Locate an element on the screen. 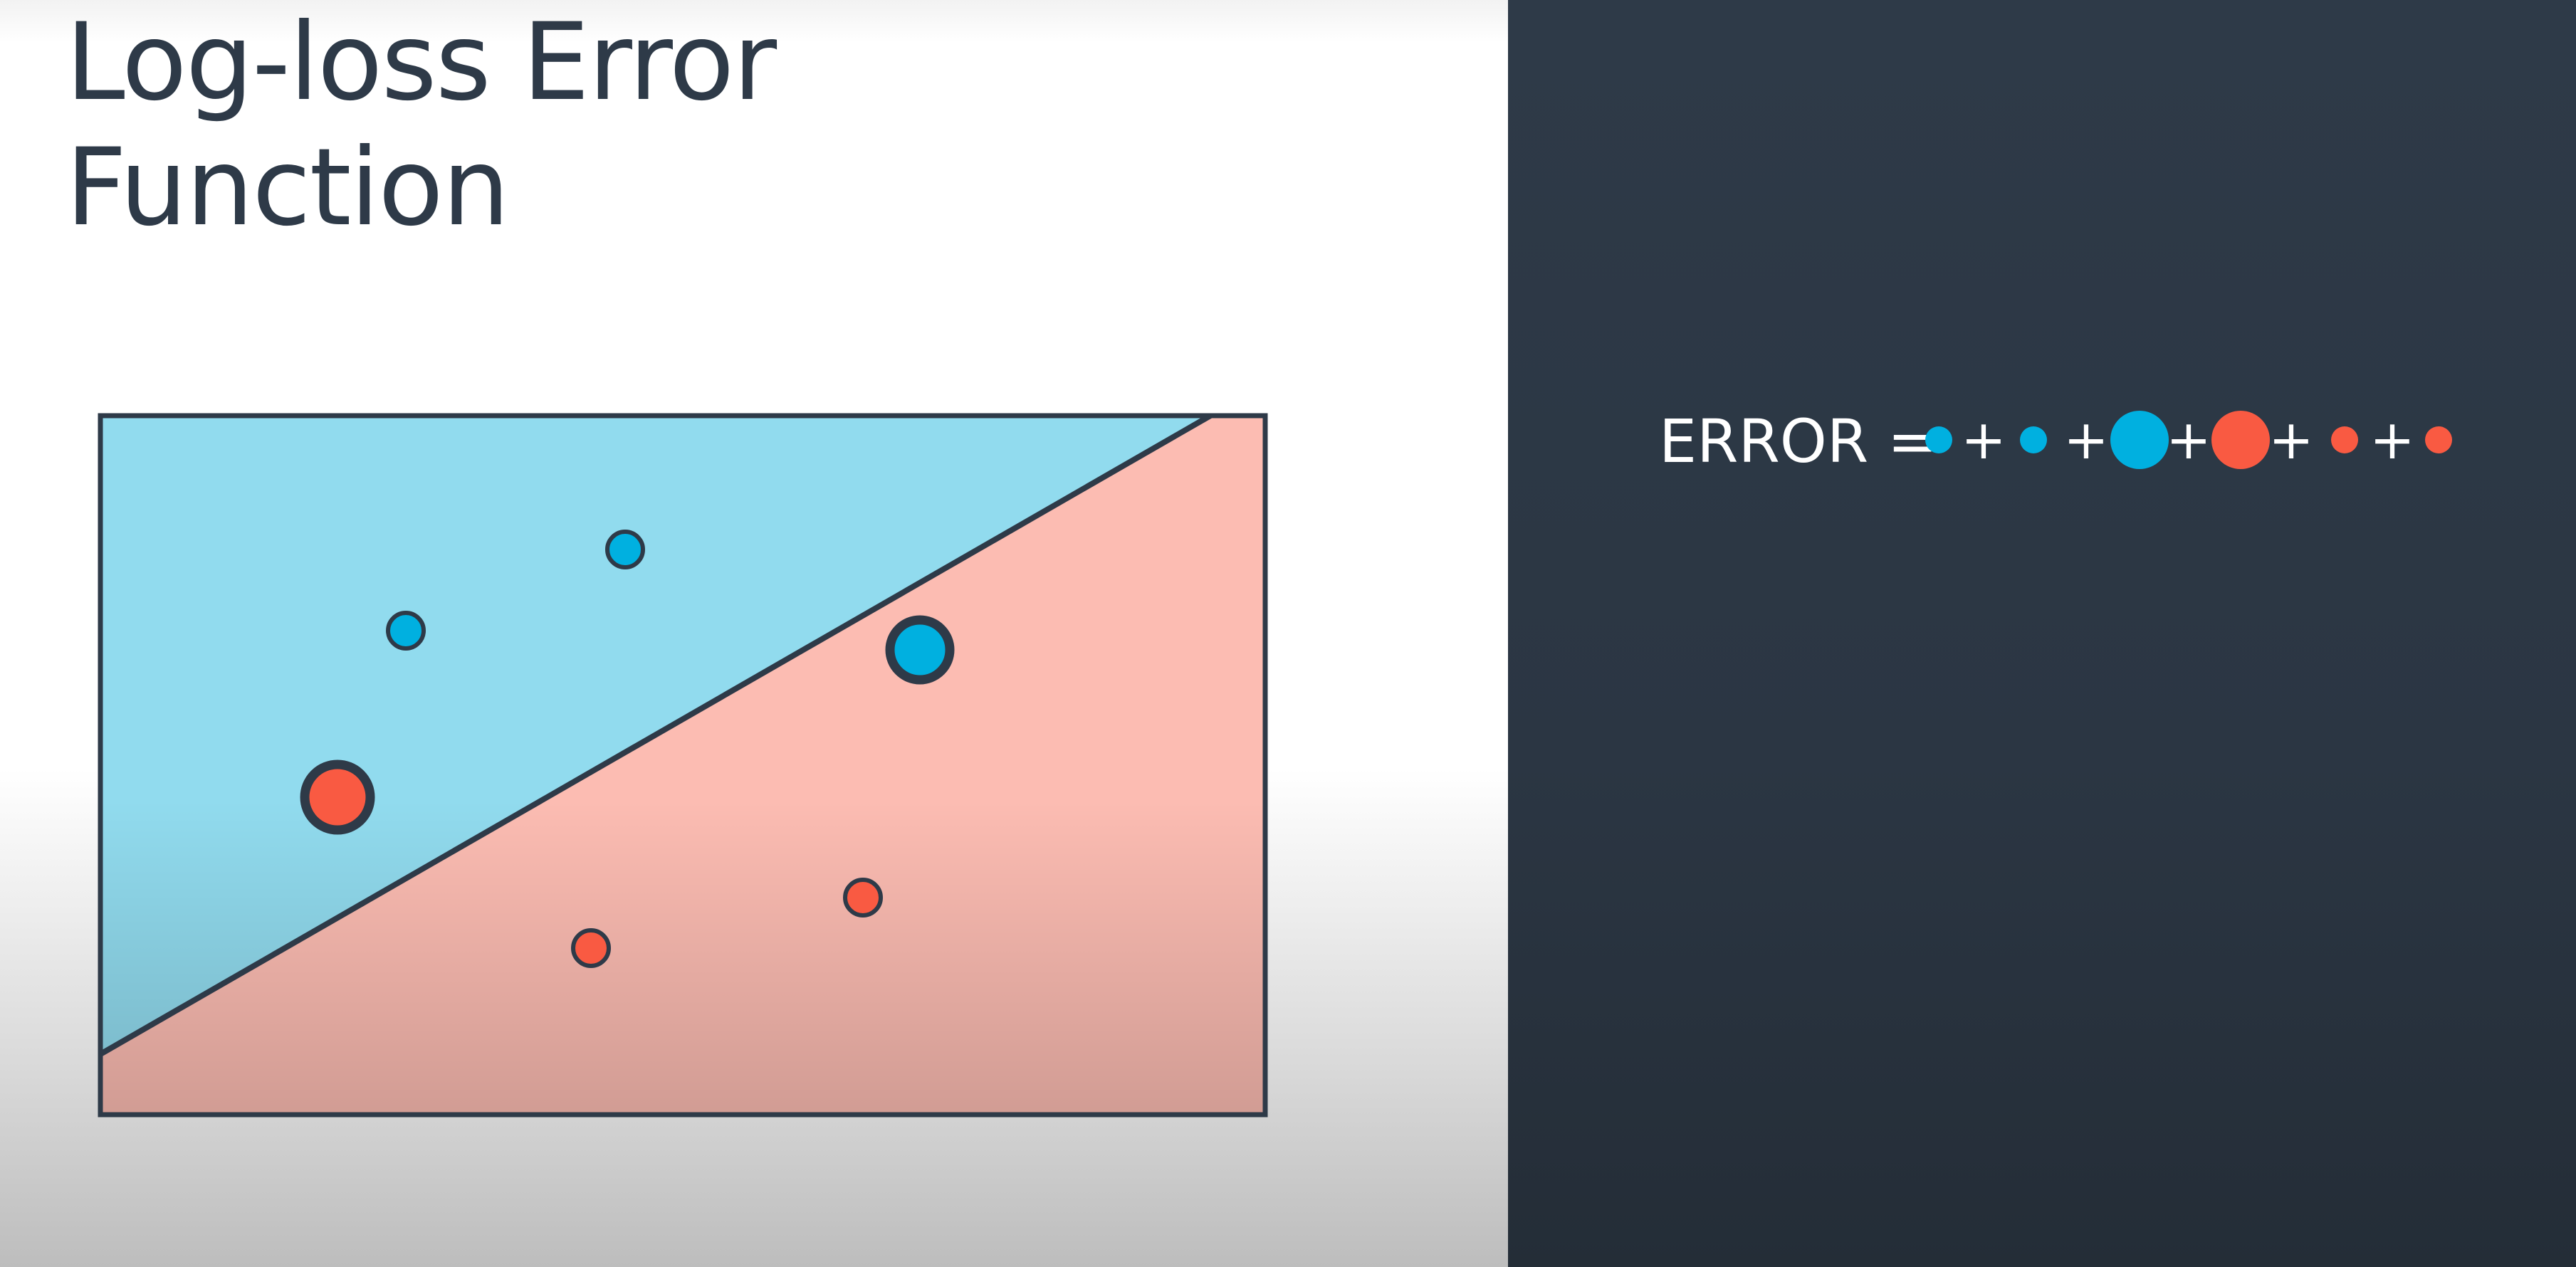 The image size is (2576, 1267). blue-point-misclassified is located at coordinates (920, 650).